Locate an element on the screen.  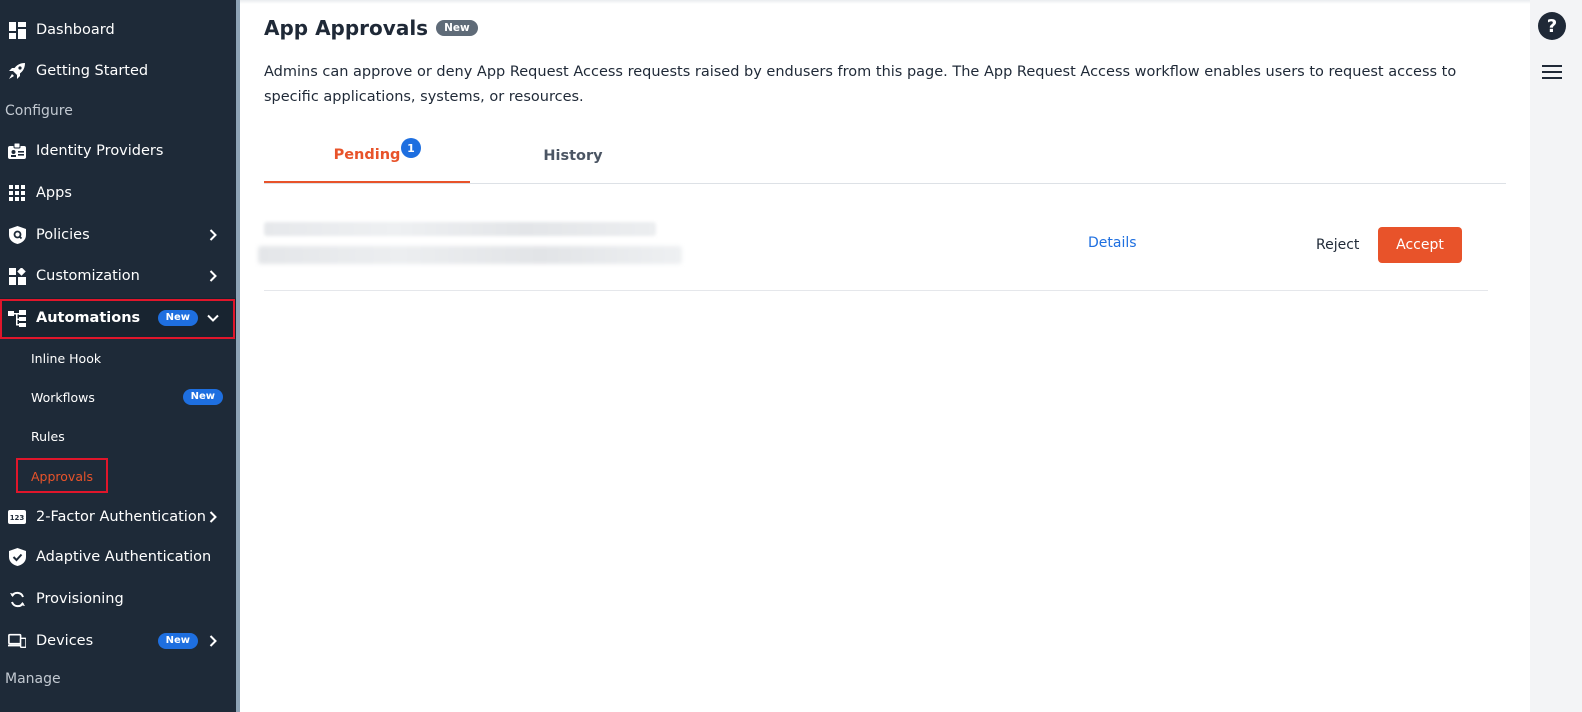
pending-count-badge: 1 is located at coordinates (411, 148).